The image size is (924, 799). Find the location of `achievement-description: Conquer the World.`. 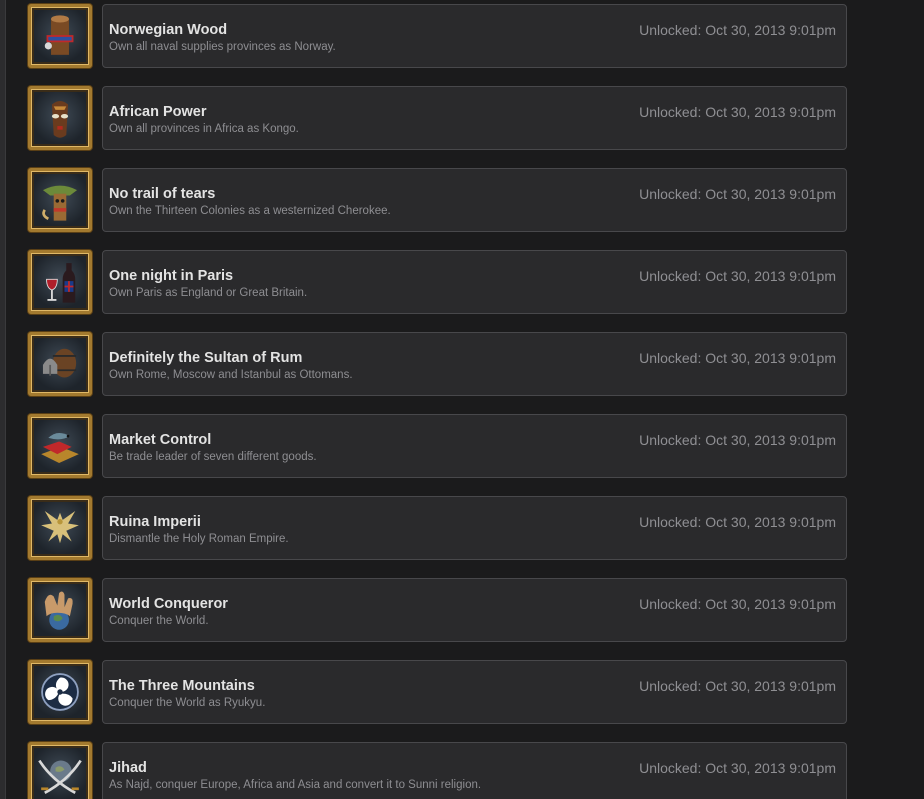

achievement-description: Conquer the World. is located at coordinates (159, 621).